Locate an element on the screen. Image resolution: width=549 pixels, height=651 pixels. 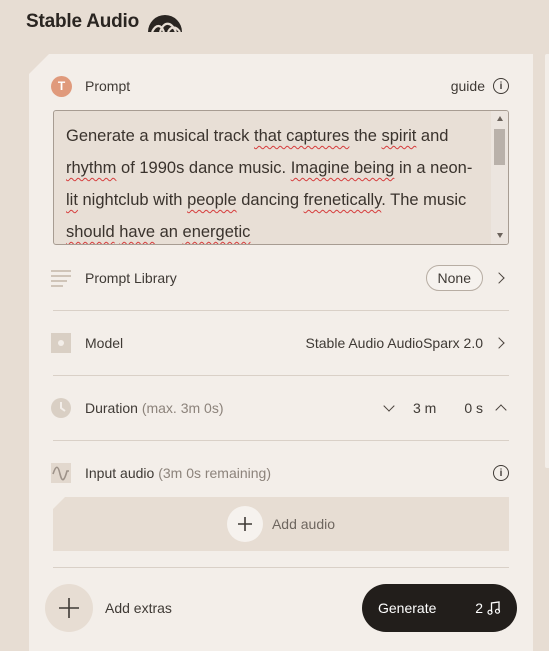
prompt-text-segment: of 1990s dance music. is located at coordinates (203, 168).